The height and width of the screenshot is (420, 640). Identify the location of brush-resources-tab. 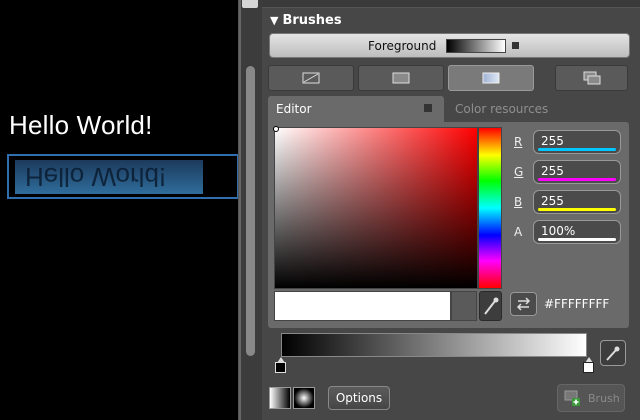
(591, 78).